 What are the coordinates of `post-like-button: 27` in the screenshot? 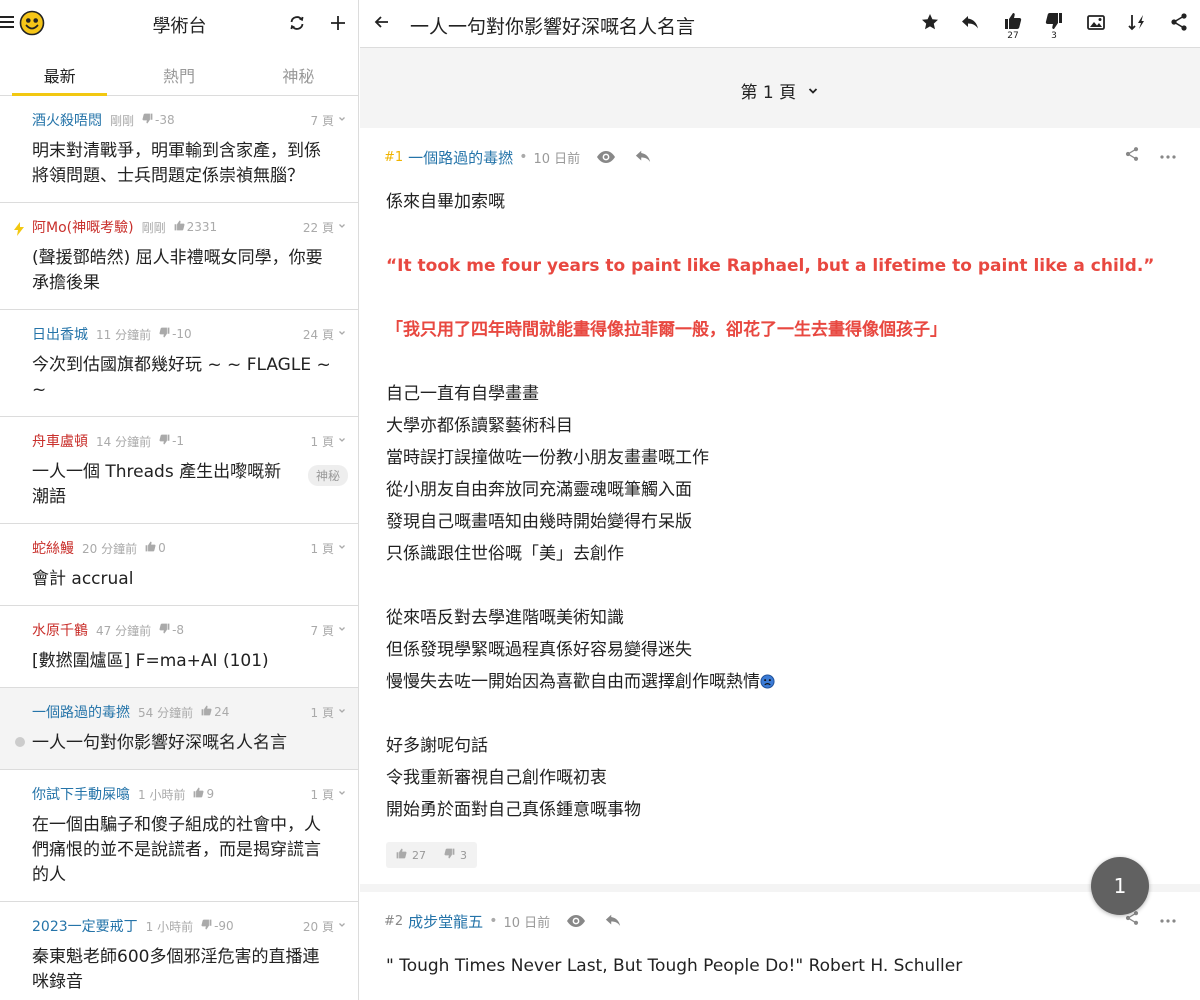 It's located at (411, 855).